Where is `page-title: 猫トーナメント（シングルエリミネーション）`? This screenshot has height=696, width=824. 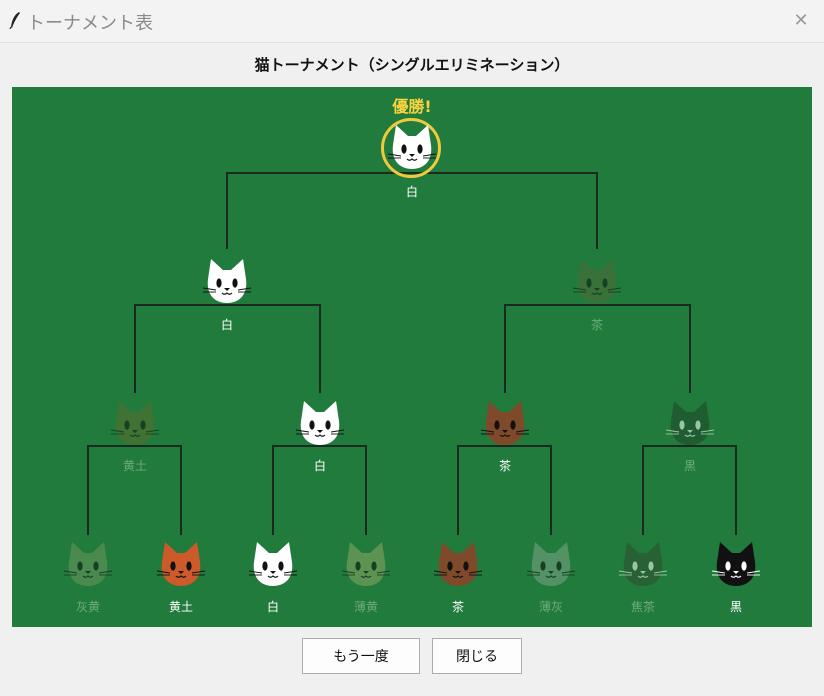
page-title: 猫トーナメント（シングルエリミネーション） is located at coordinates (412, 65).